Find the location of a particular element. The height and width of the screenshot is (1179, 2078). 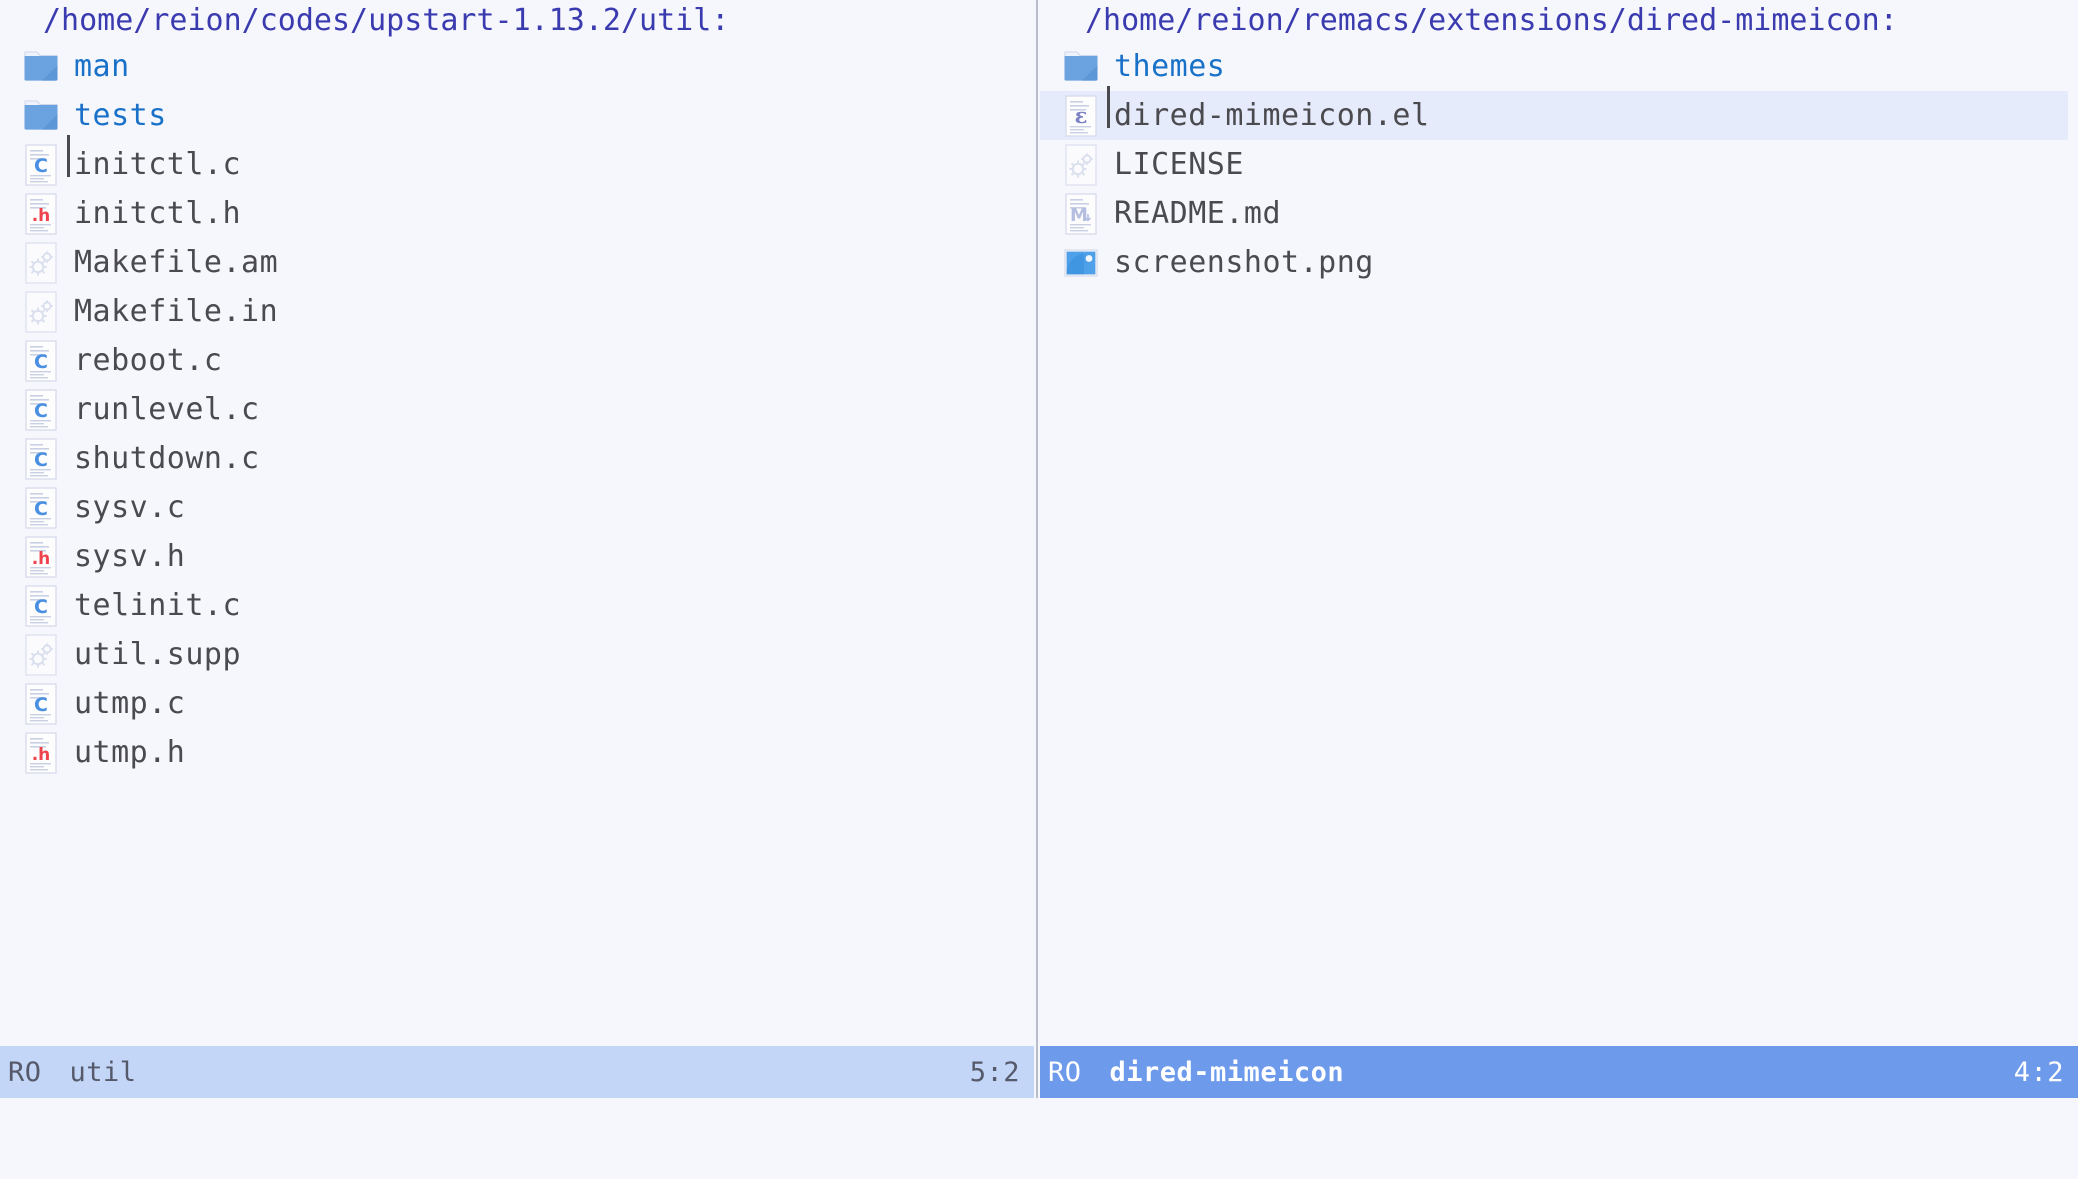

dired-file-row: man is located at coordinates (517, 66).